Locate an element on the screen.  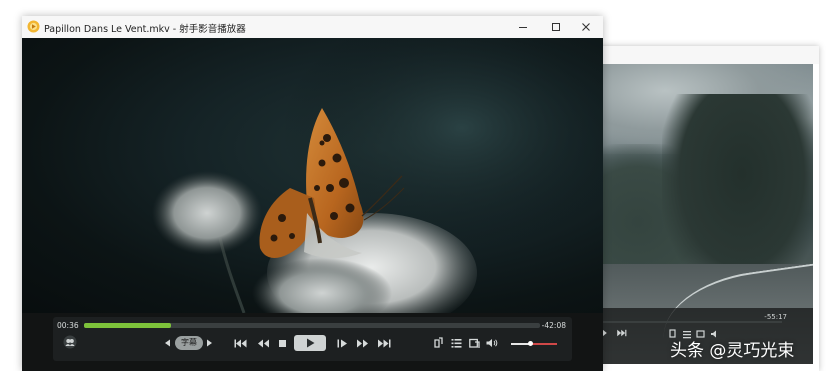
skip-previous-icon is located at coordinates (241, 343).